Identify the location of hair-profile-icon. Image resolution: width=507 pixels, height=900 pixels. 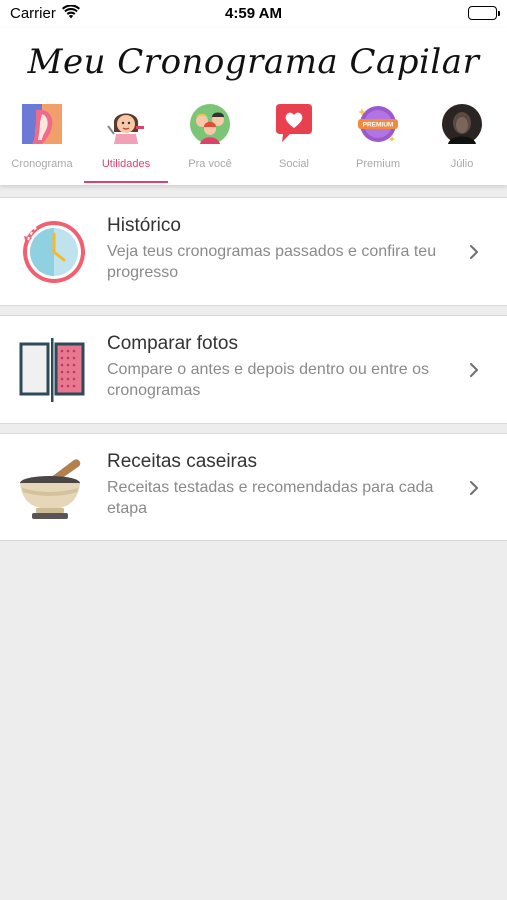
(42, 124).